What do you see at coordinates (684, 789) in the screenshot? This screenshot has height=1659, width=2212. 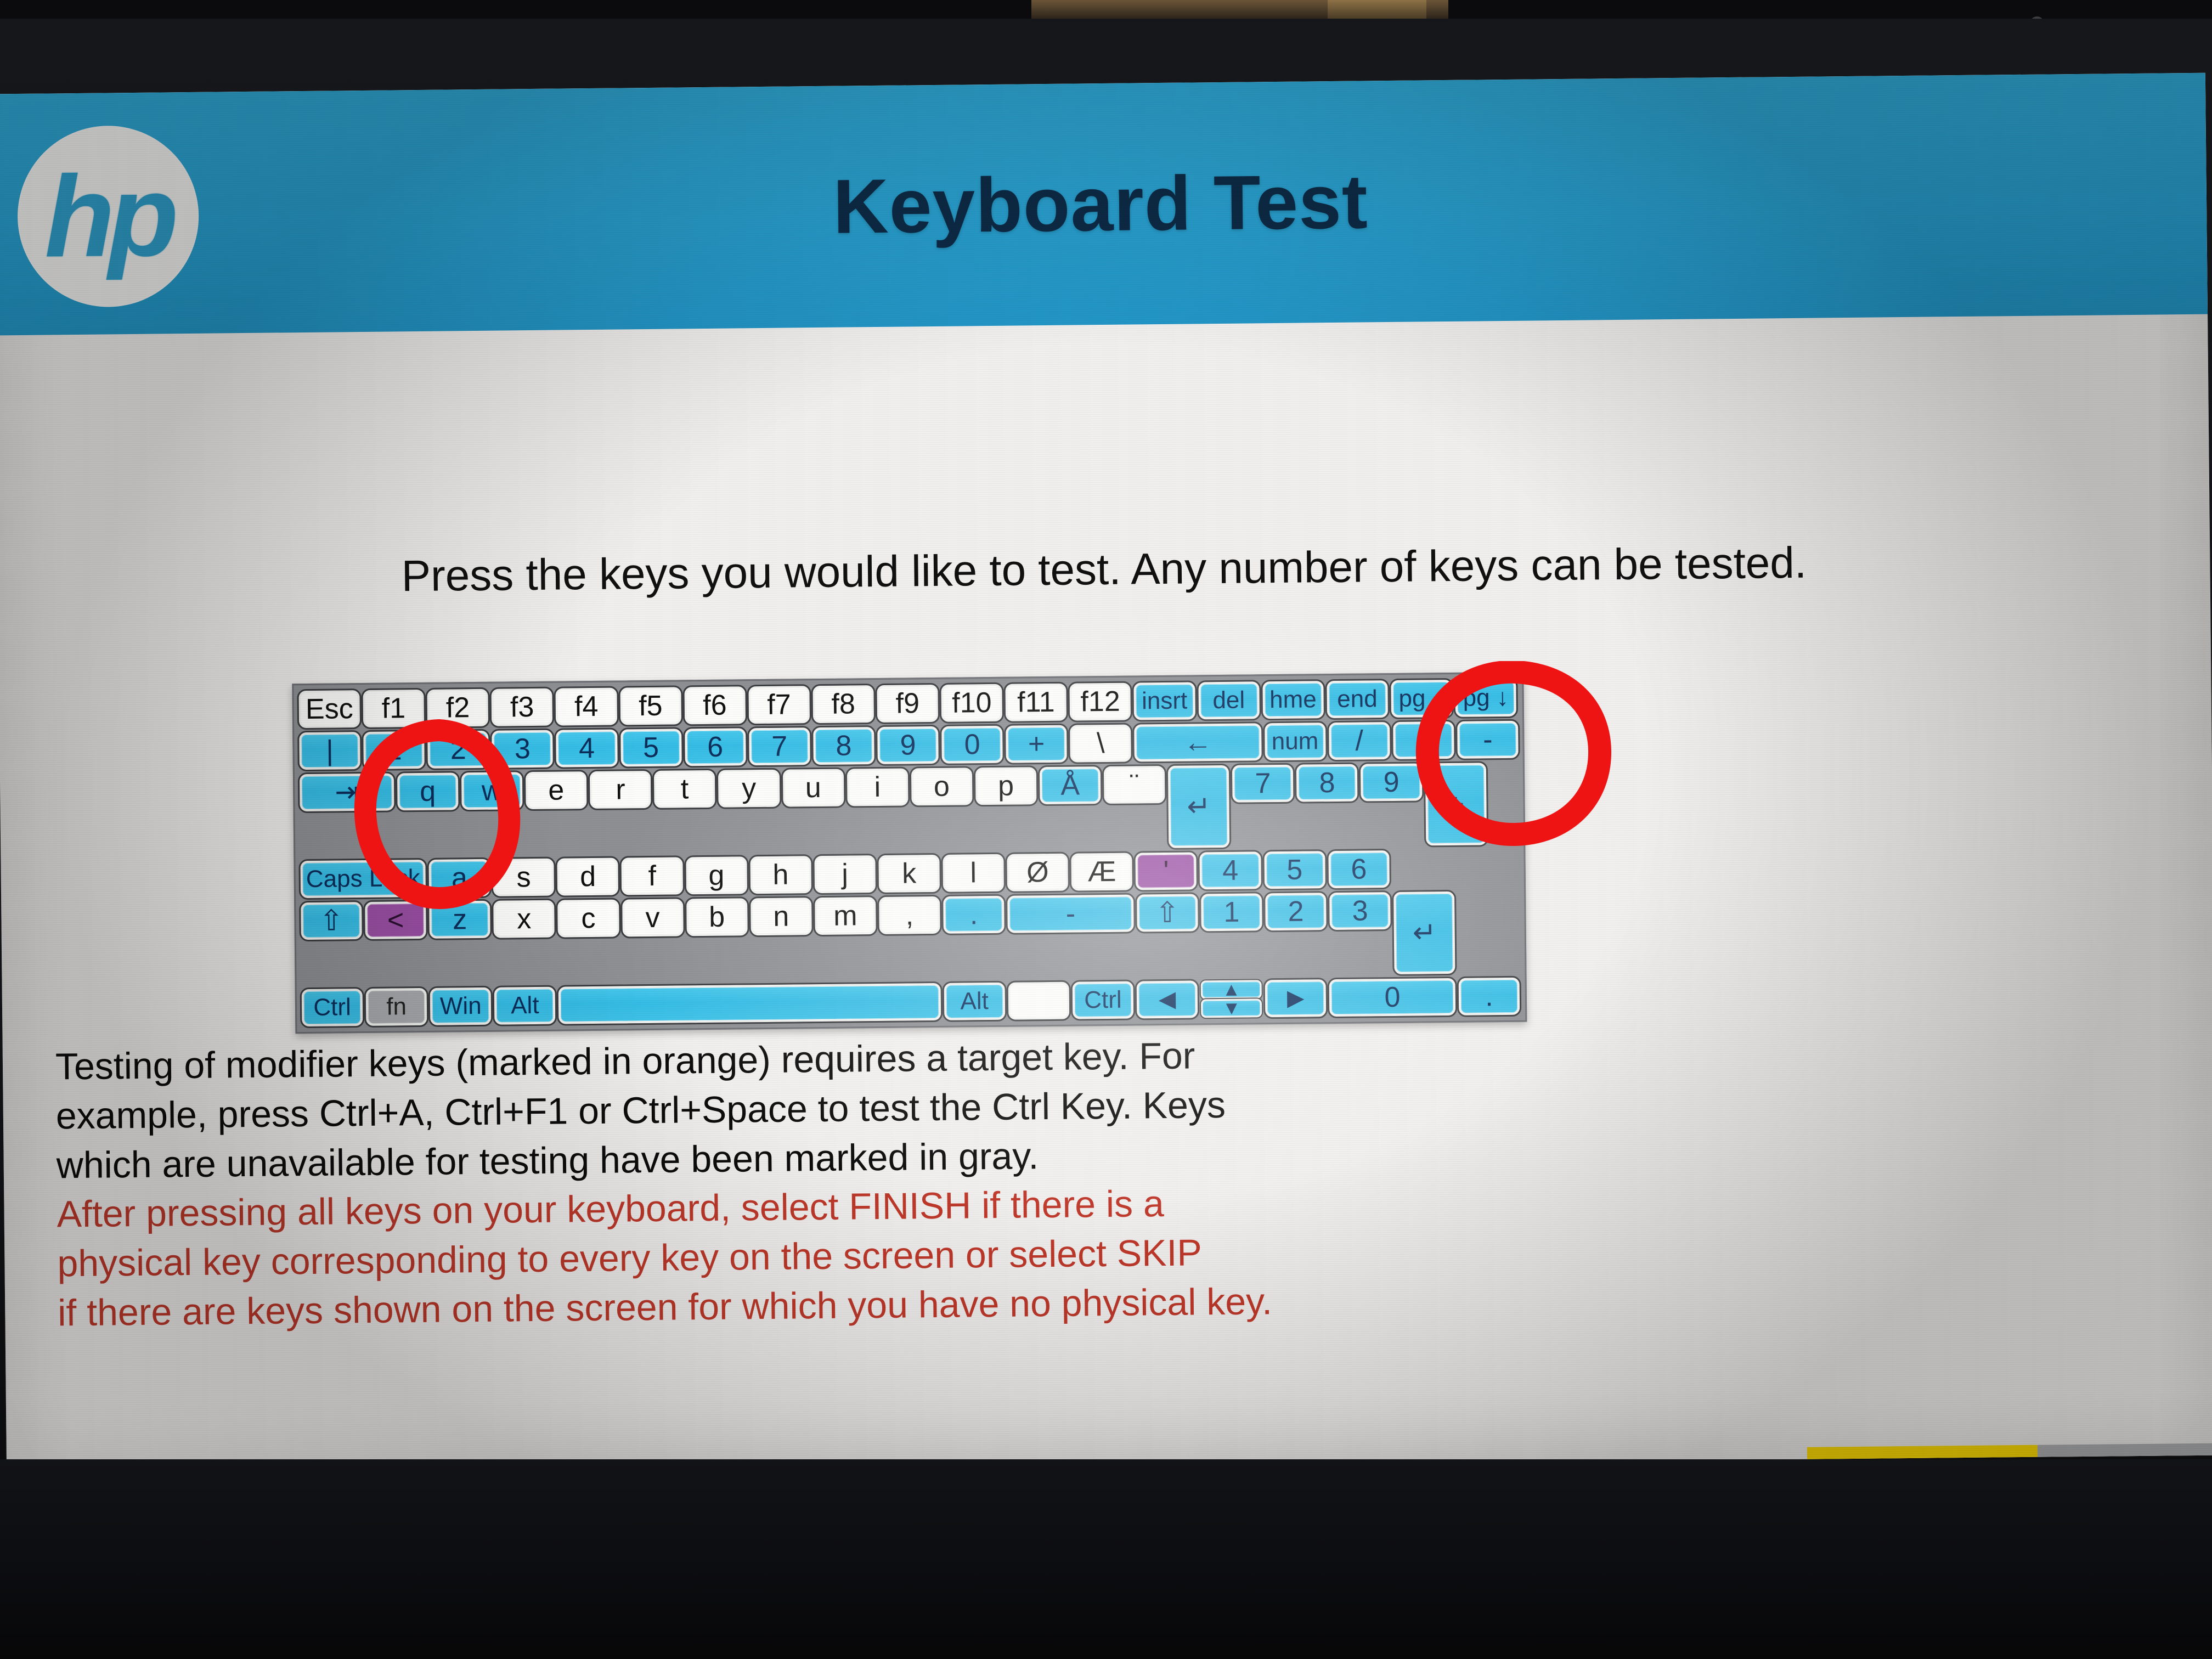 I see `key-t: t` at bounding box center [684, 789].